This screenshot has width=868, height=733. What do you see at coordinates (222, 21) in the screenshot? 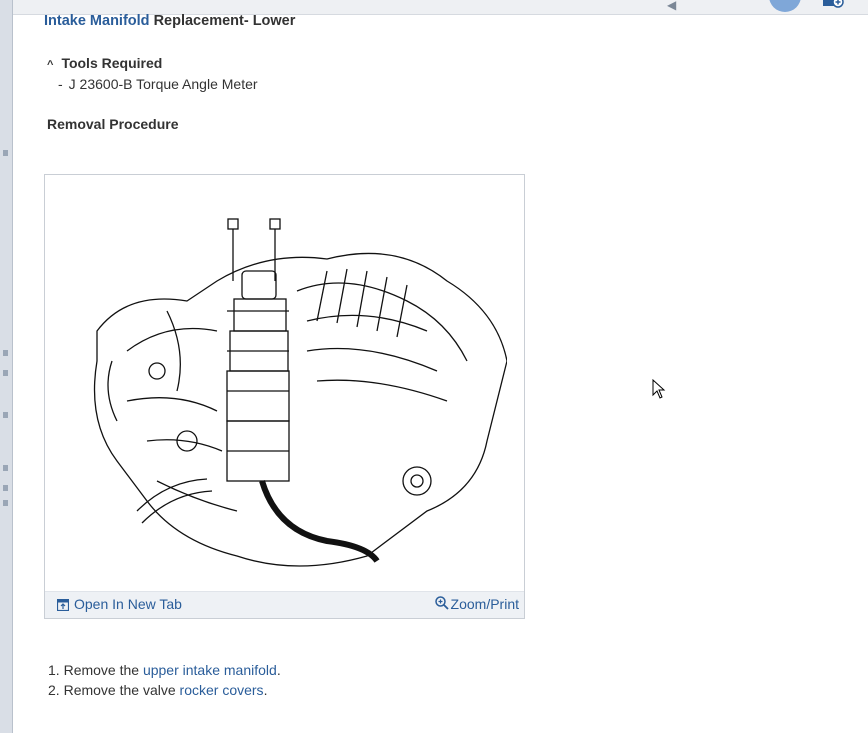
I see `title-text: Replacement- Lower` at bounding box center [222, 21].